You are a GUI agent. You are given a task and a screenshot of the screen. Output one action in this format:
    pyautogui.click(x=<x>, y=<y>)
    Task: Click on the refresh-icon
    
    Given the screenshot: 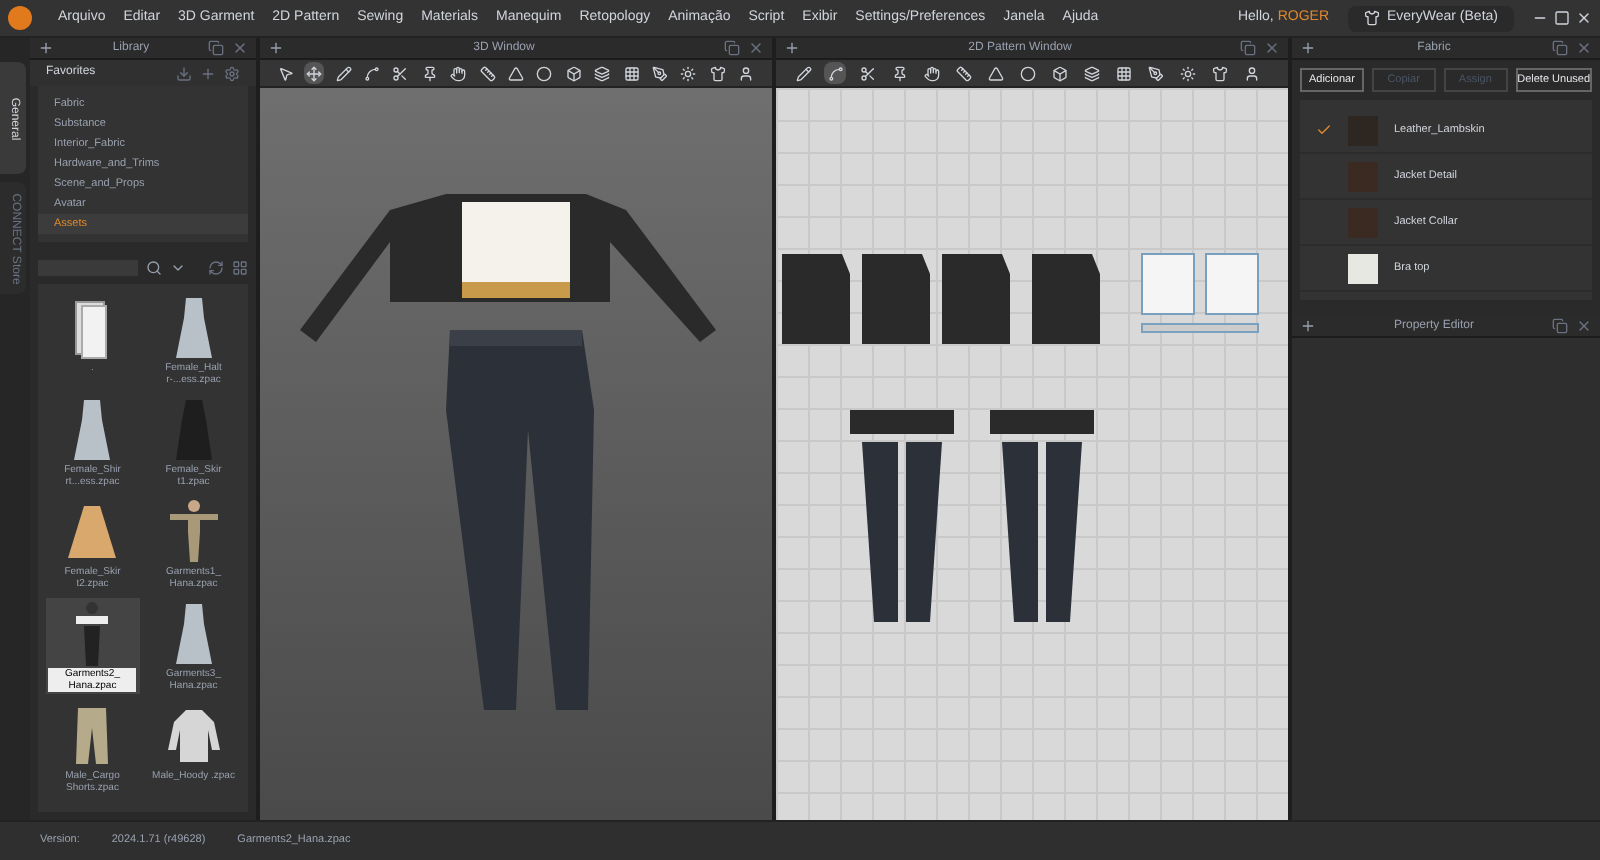 What is the action you would take?
    pyautogui.click(x=216, y=268)
    